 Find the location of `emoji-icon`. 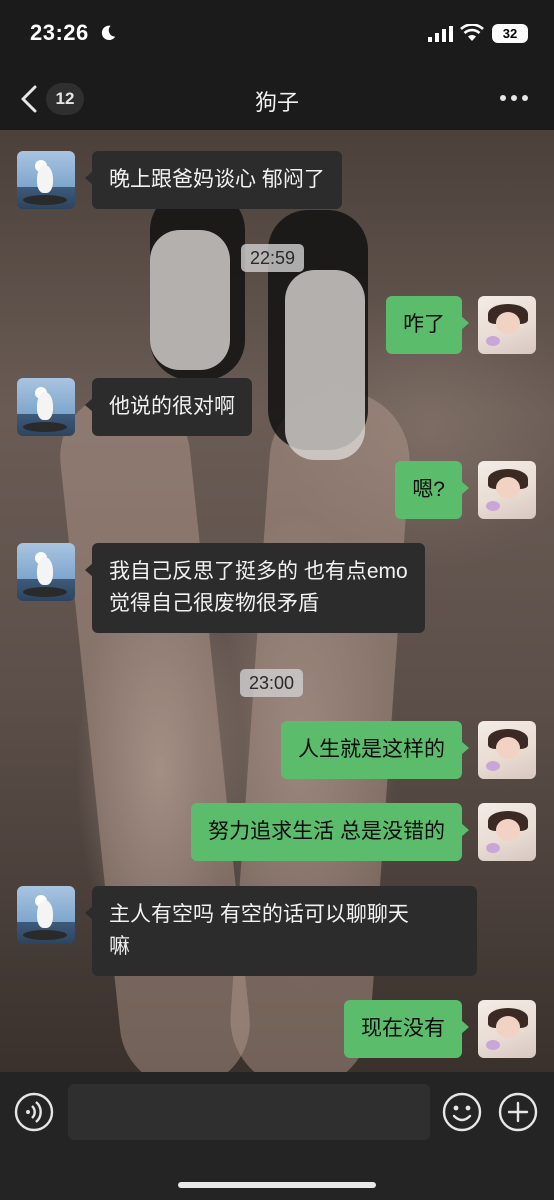

emoji-icon is located at coordinates (462, 1112).